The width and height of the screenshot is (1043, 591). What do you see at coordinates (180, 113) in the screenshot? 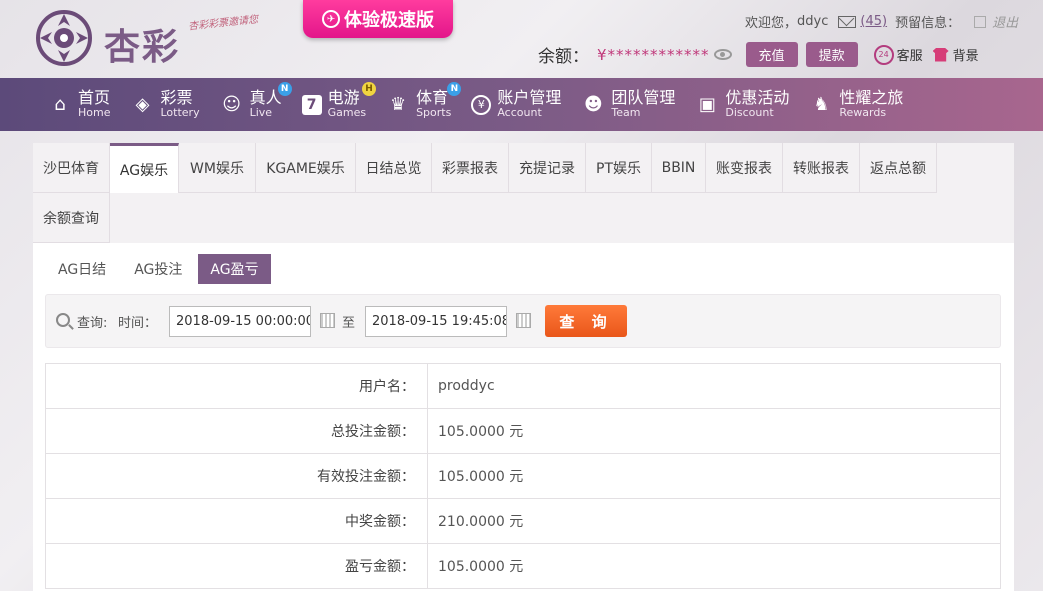
I see `nav-label-en: Lottery` at bounding box center [180, 113].